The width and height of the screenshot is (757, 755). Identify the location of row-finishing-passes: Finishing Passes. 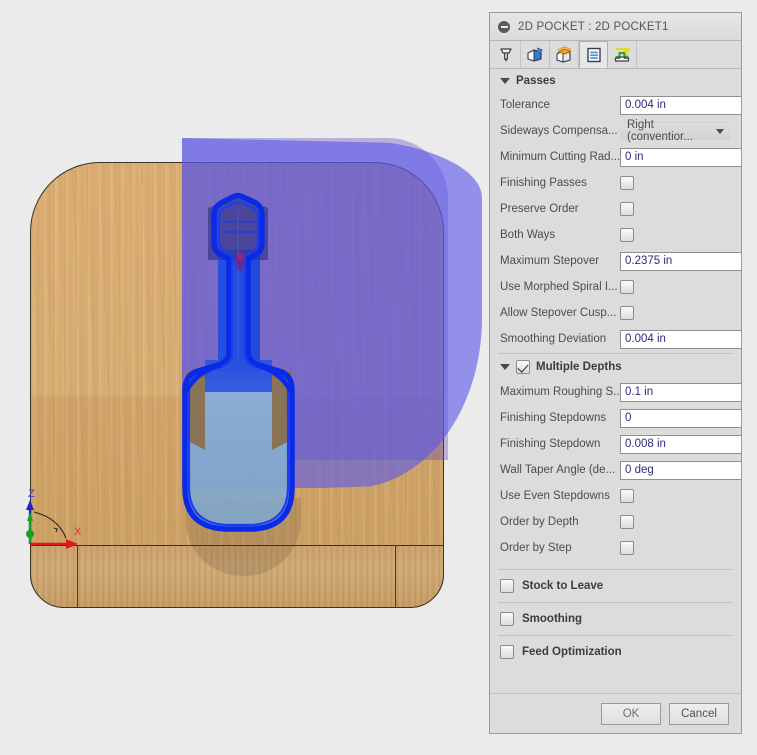
(615, 183).